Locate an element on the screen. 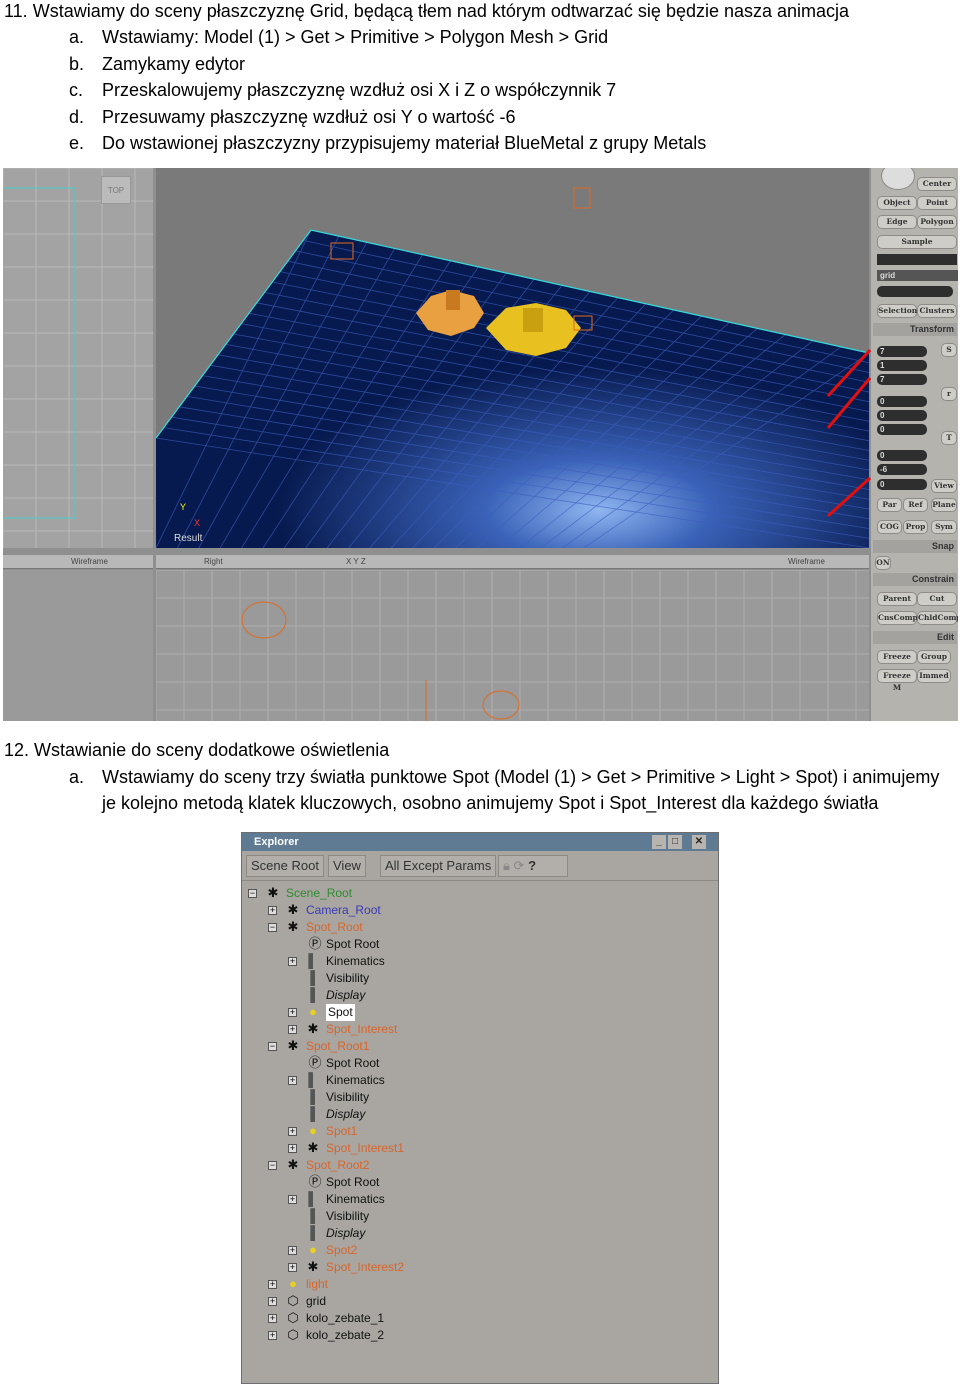 Image resolution: width=960 pixels, height=1387 pixels. cut-button: Cut is located at coordinates (937, 599).